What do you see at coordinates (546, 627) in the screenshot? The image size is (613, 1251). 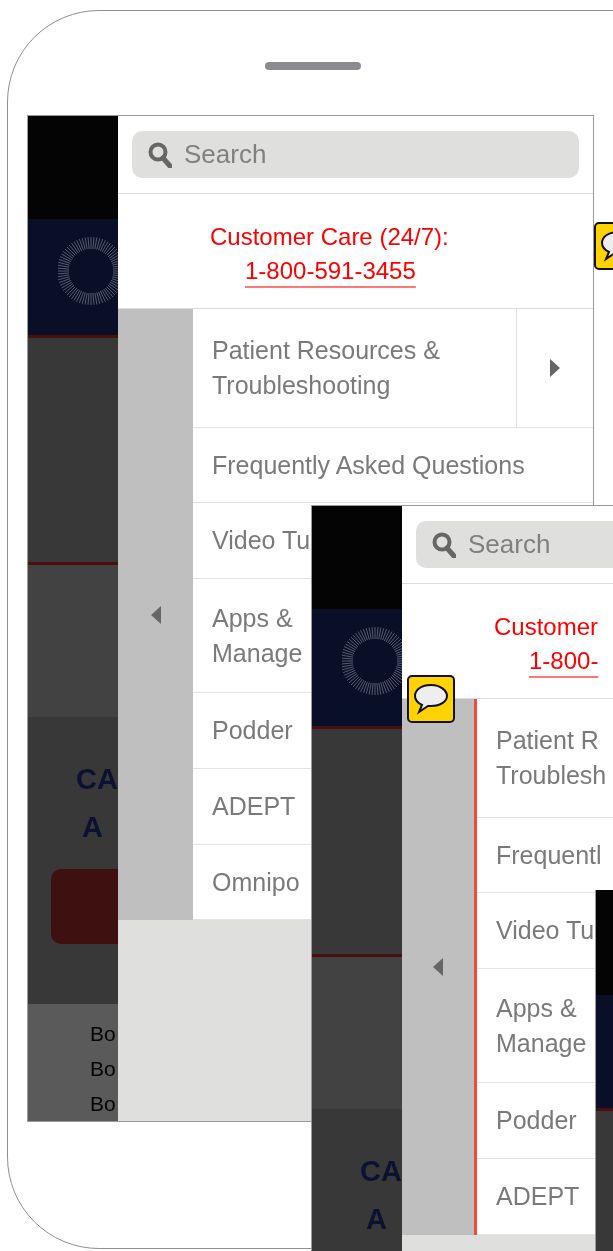 I see `customer-care-label: Customer` at bounding box center [546, 627].